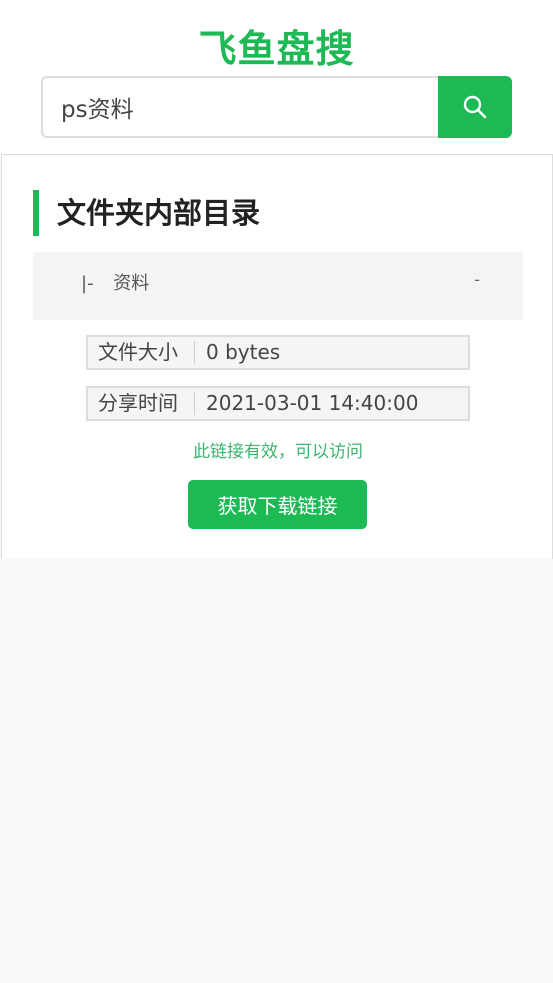 The image size is (553, 983). What do you see at coordinates (87, 283) in the screenshot?
I see `tree-branch-marker: |-` at bounding box center [87, 283].